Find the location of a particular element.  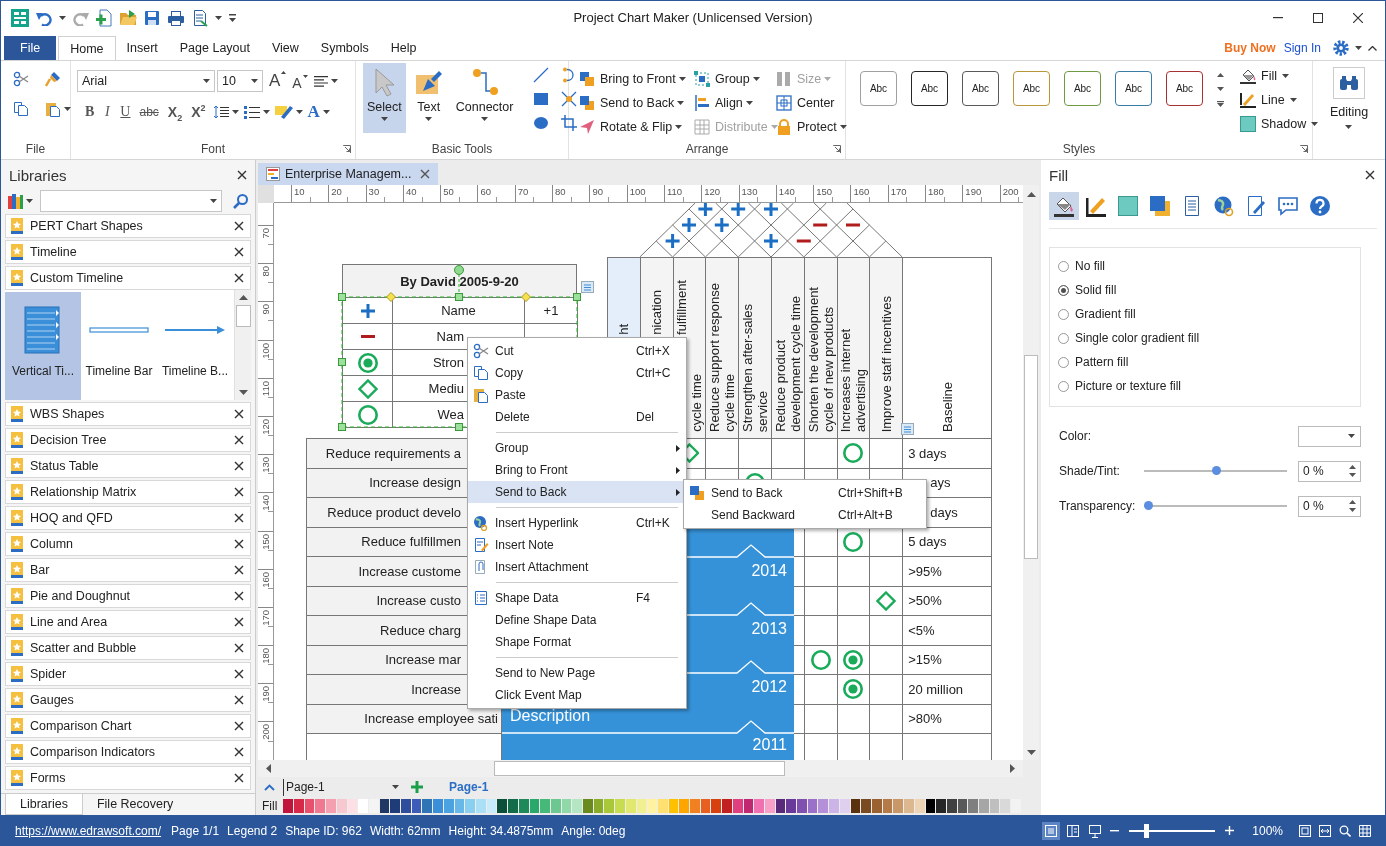

font-color-button: A is located at coordinates (313, 112).